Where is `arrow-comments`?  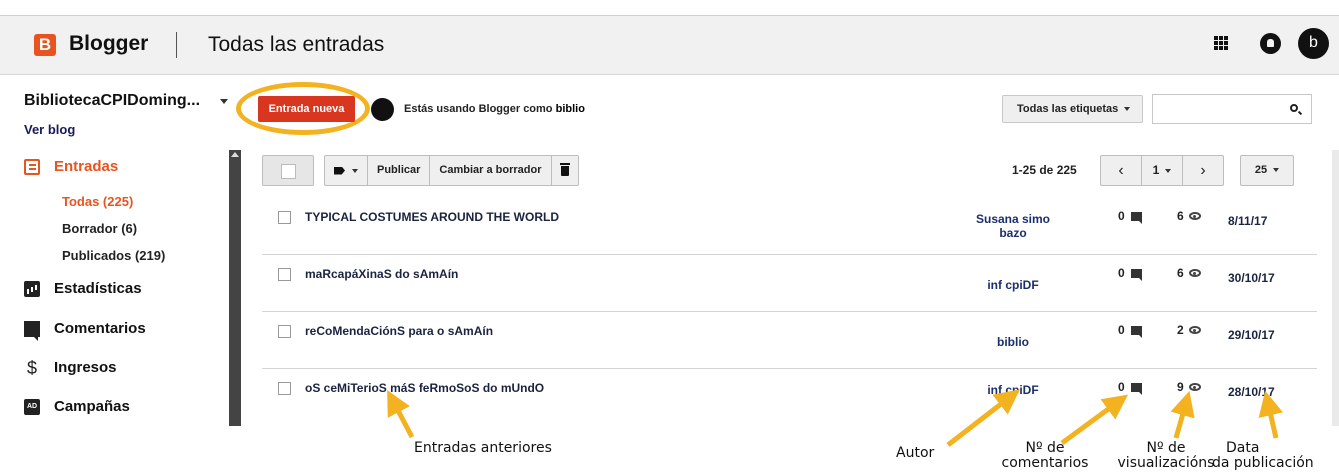
arrow-comments is located at coordinates (1094, 420).